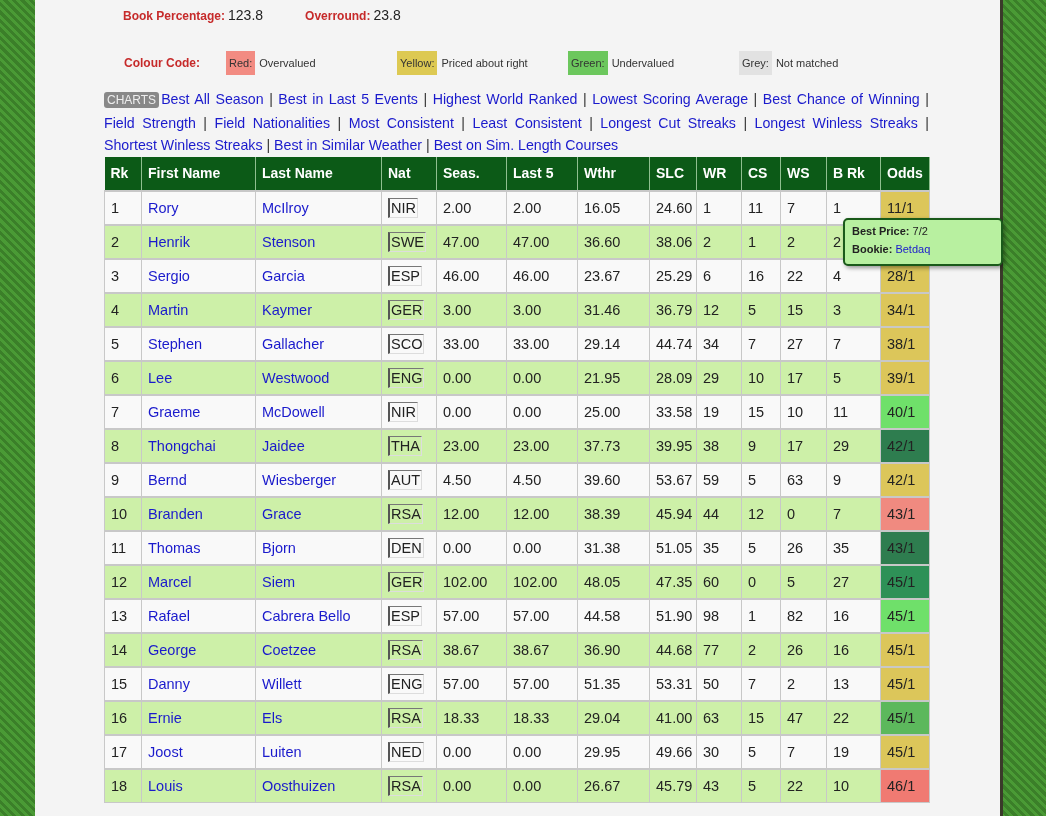  Describe the element at coordinates (165, 717) in the screenshot. I see `first-name-link: Ernie` at that location.